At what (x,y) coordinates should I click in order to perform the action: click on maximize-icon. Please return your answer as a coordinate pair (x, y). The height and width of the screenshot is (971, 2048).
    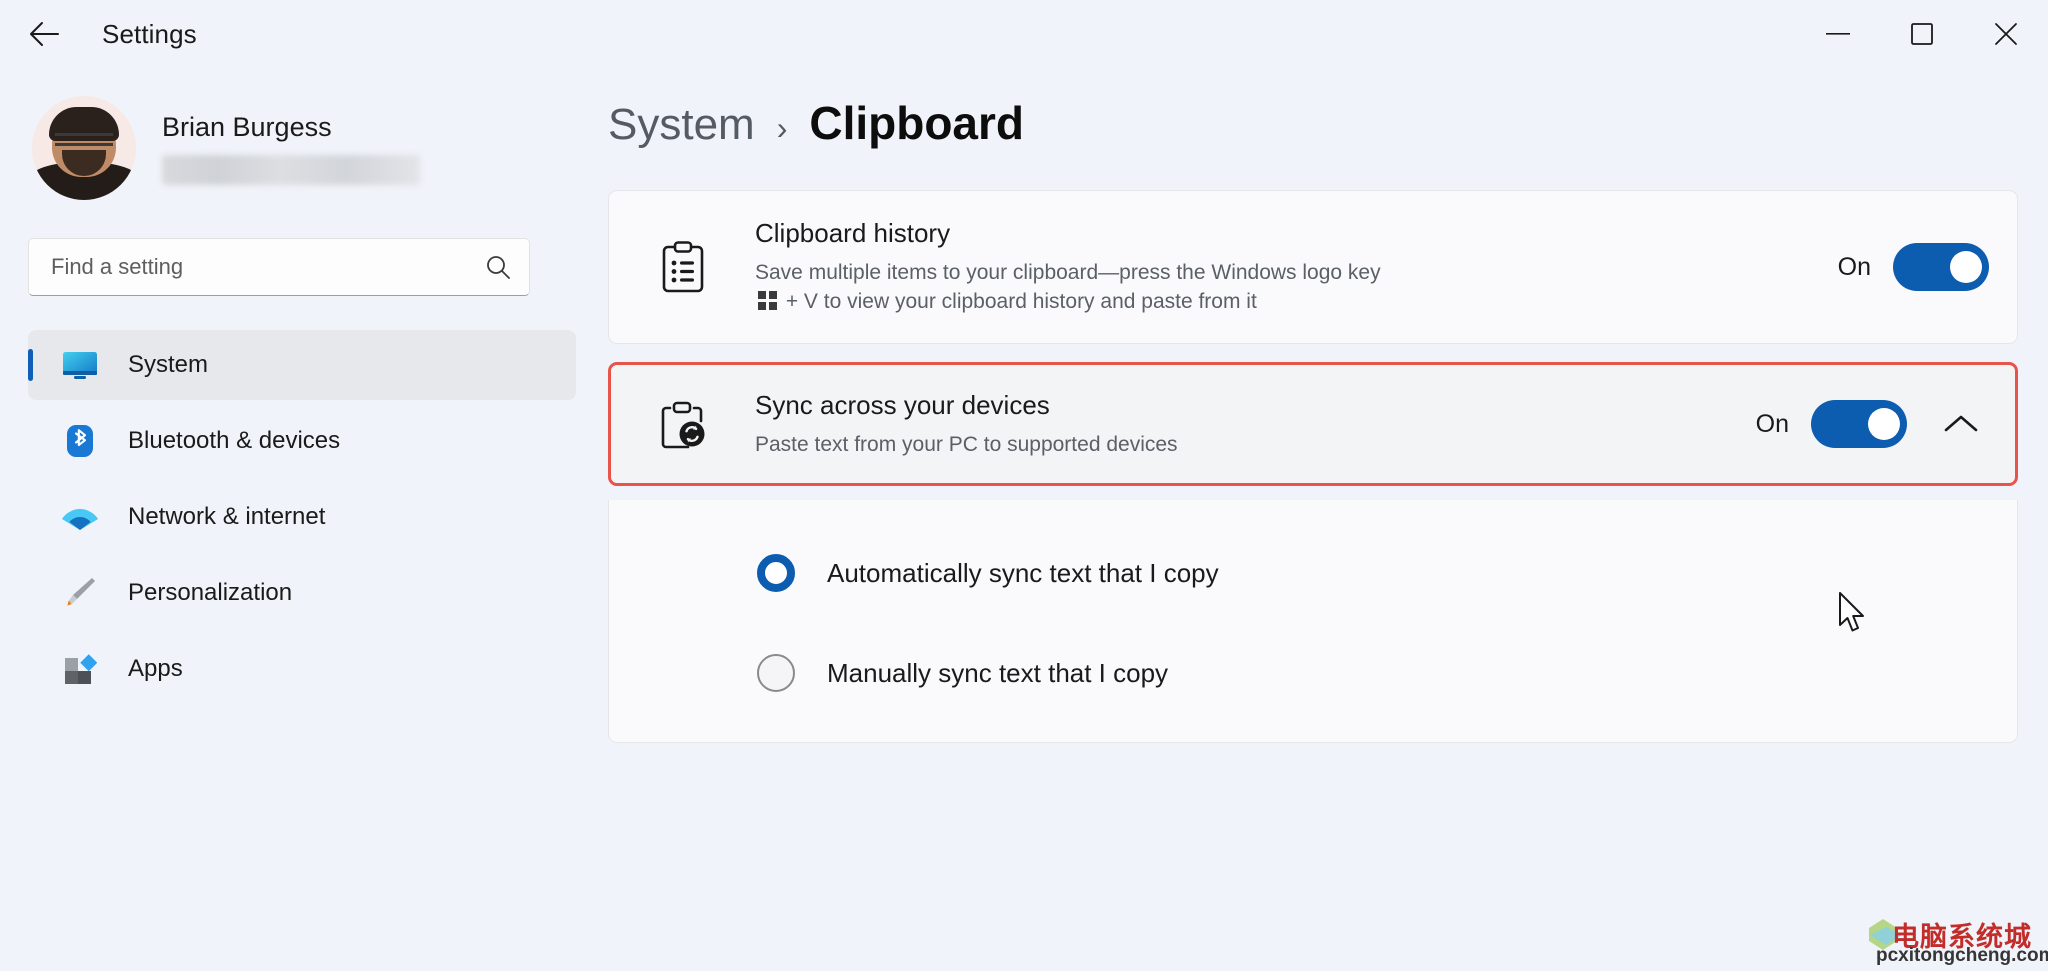
    Looking at the image, I should click on (1922, 34).